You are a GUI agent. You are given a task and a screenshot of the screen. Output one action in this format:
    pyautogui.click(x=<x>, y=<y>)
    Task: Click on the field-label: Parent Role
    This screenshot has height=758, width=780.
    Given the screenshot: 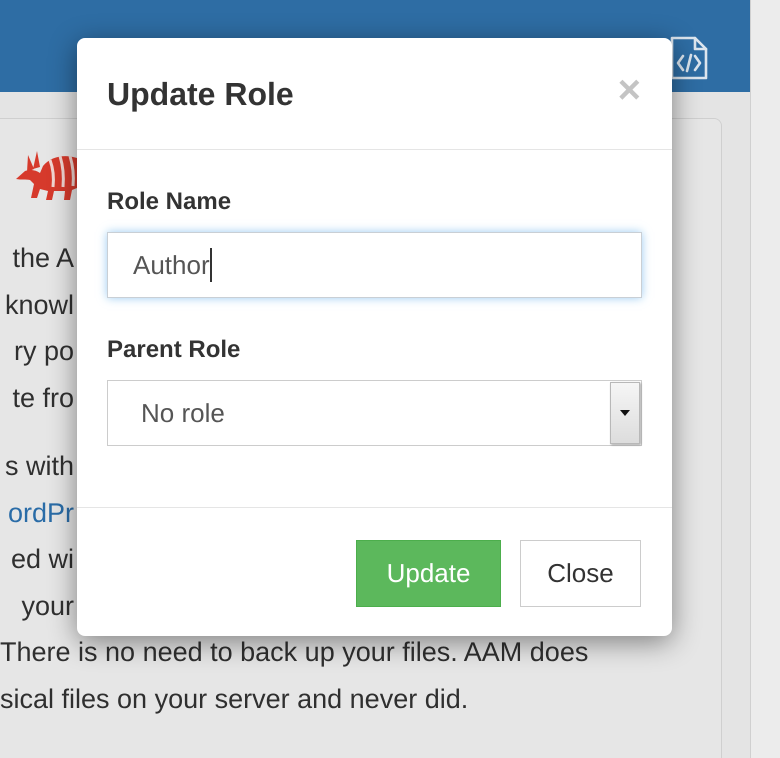 What is the action you would take?
    pyautogui.click(x=173, y=350)
    